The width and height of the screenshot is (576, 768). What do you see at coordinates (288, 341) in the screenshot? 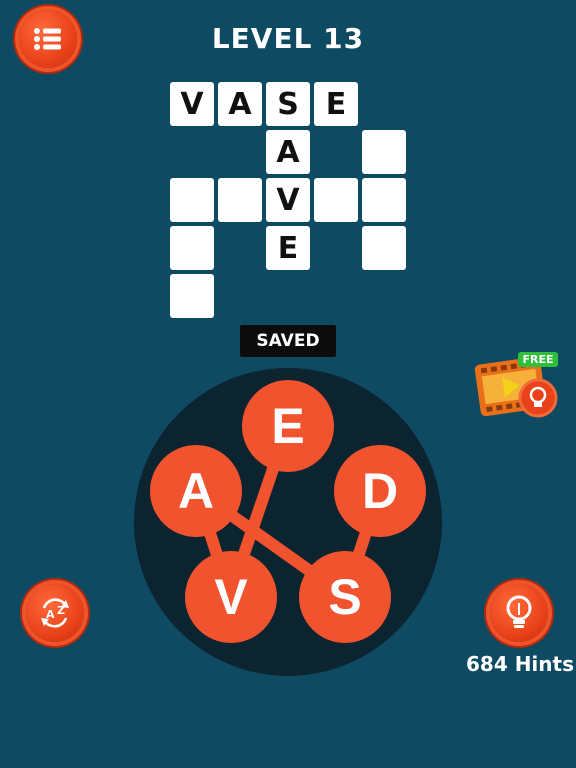
I see `word-preview: SAVED` at bounding box center [288, 341].